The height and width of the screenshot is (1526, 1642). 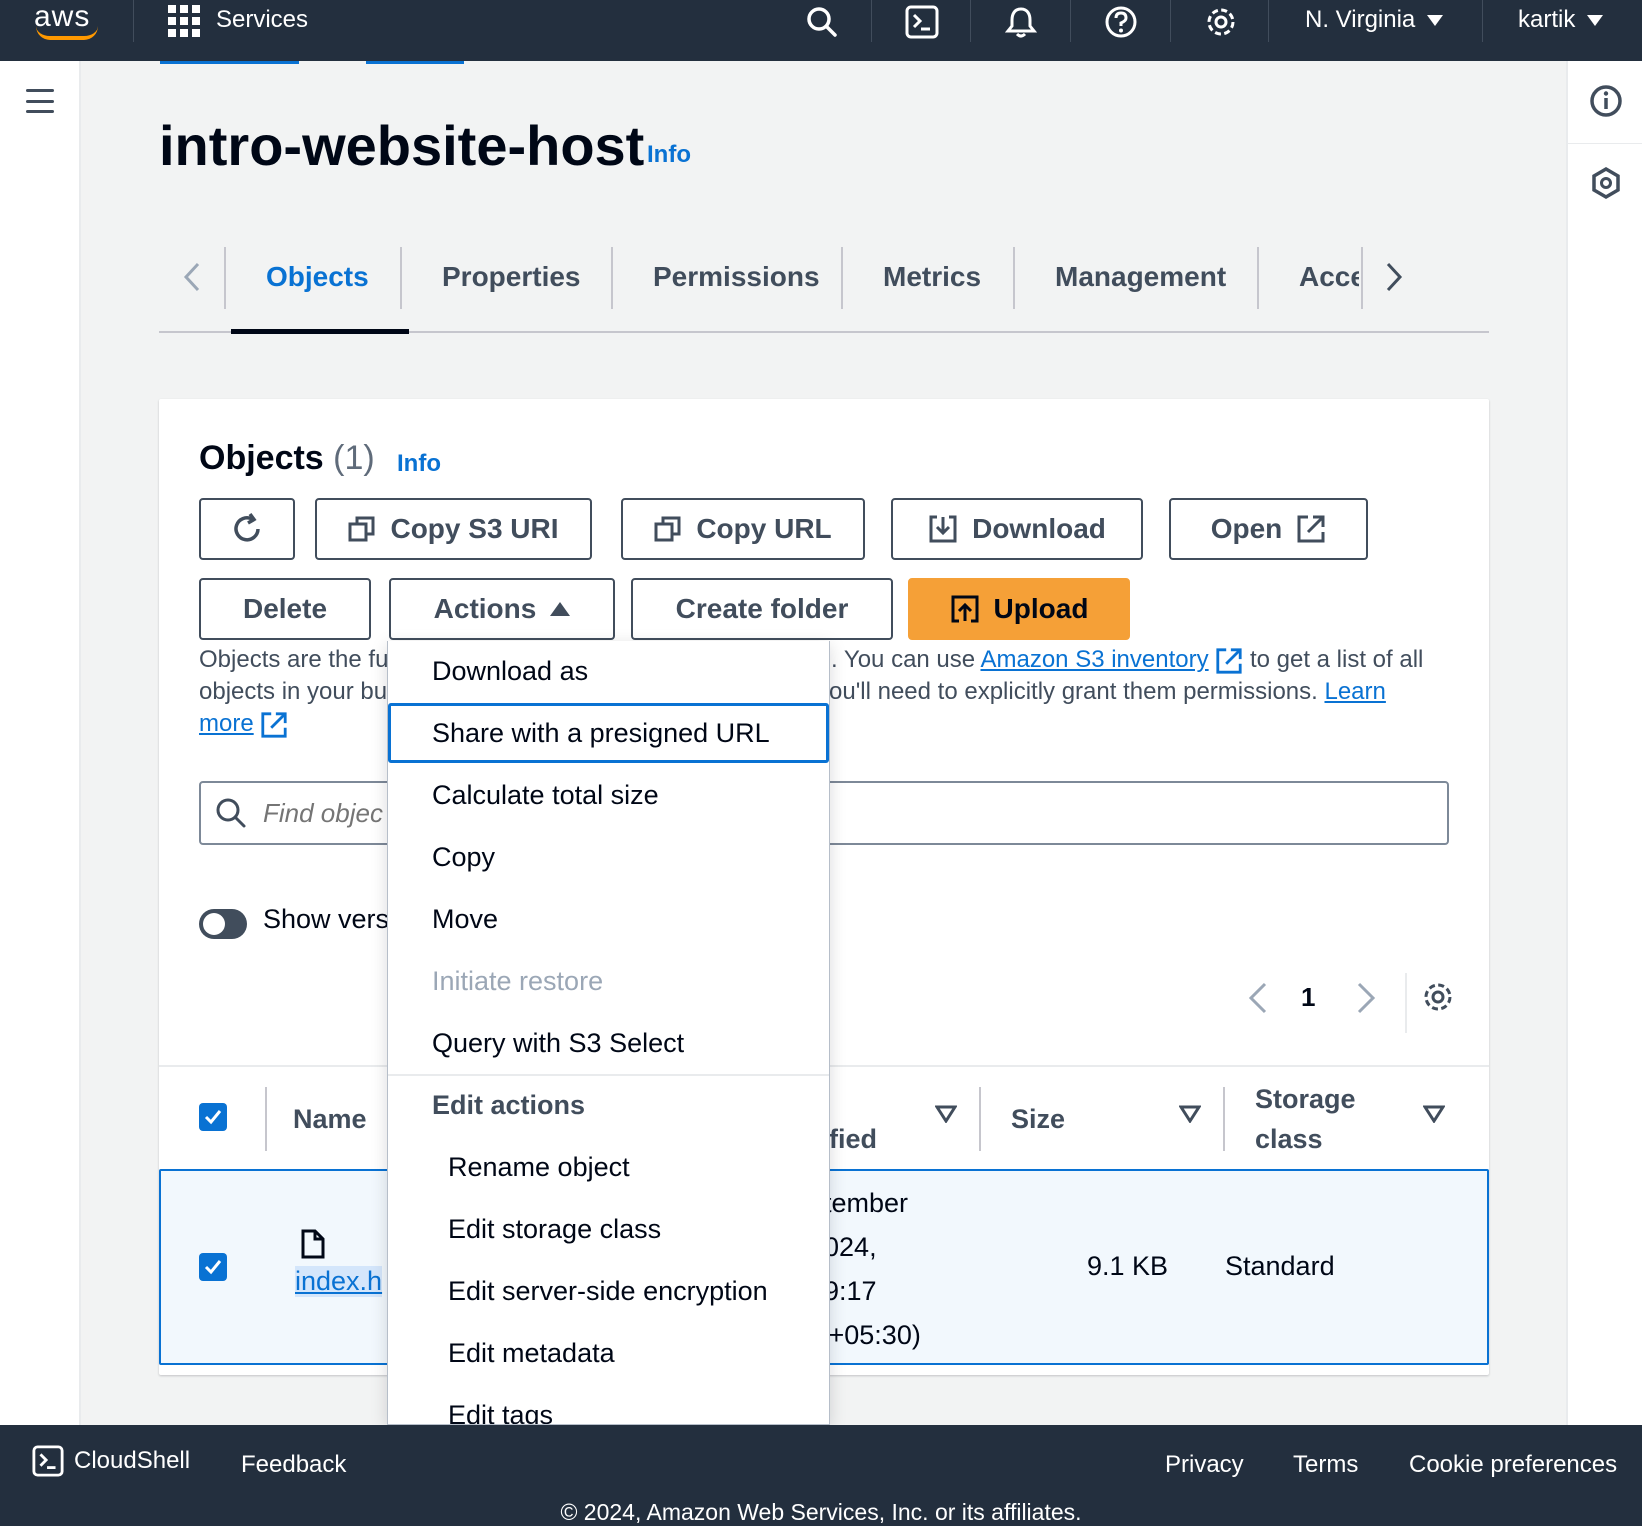 What do you see at coordinates (1325, 1465) in the screenshot?
I see `terms-link: Terms` at bounding box center [1325, 1465].